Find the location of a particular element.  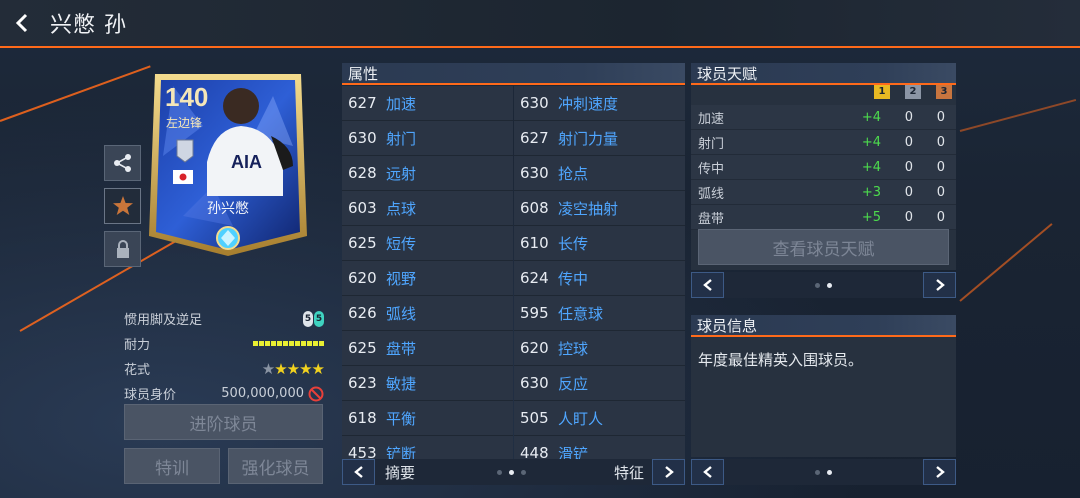

talent-footer is located at coordinates (823, 285).